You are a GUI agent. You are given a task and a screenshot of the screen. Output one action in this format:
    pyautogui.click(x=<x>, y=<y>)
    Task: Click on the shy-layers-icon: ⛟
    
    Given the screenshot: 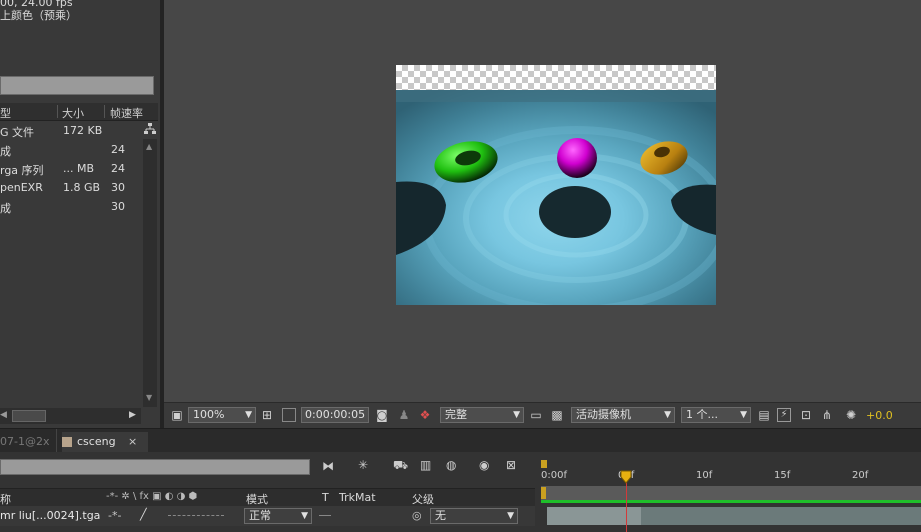 What is the action you would take?
    pyautogui.click(x=403, y=466)
    